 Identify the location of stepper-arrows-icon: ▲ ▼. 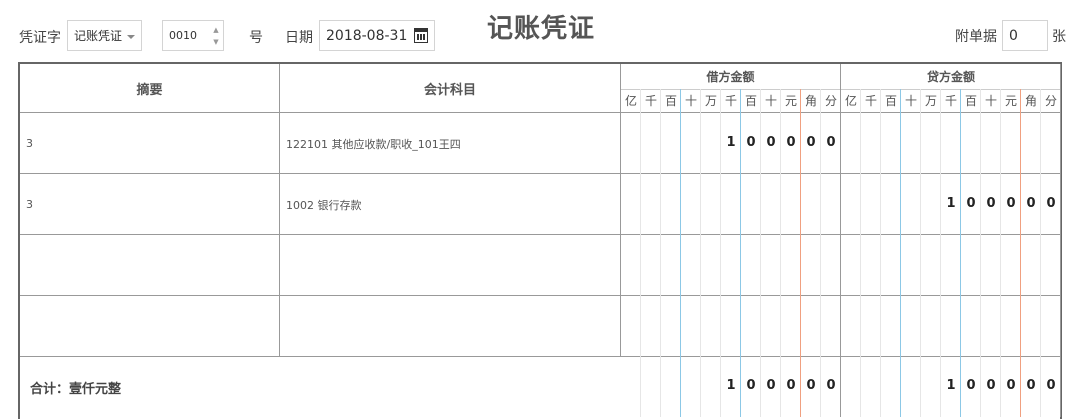
(216, 37).